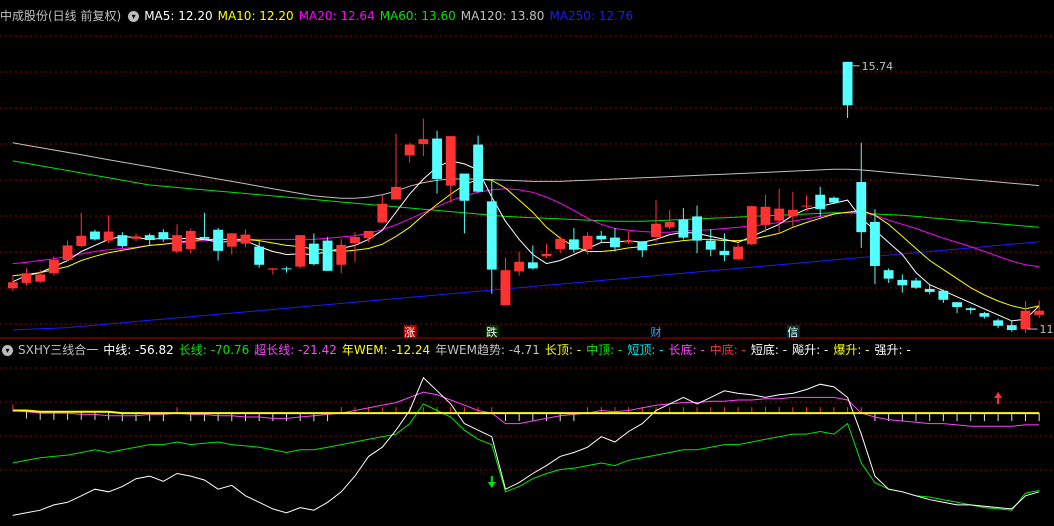  What do you see at coordinates (526, 194) in the screenshot?
I see `ma60-line` at bounding box center [526, 194].